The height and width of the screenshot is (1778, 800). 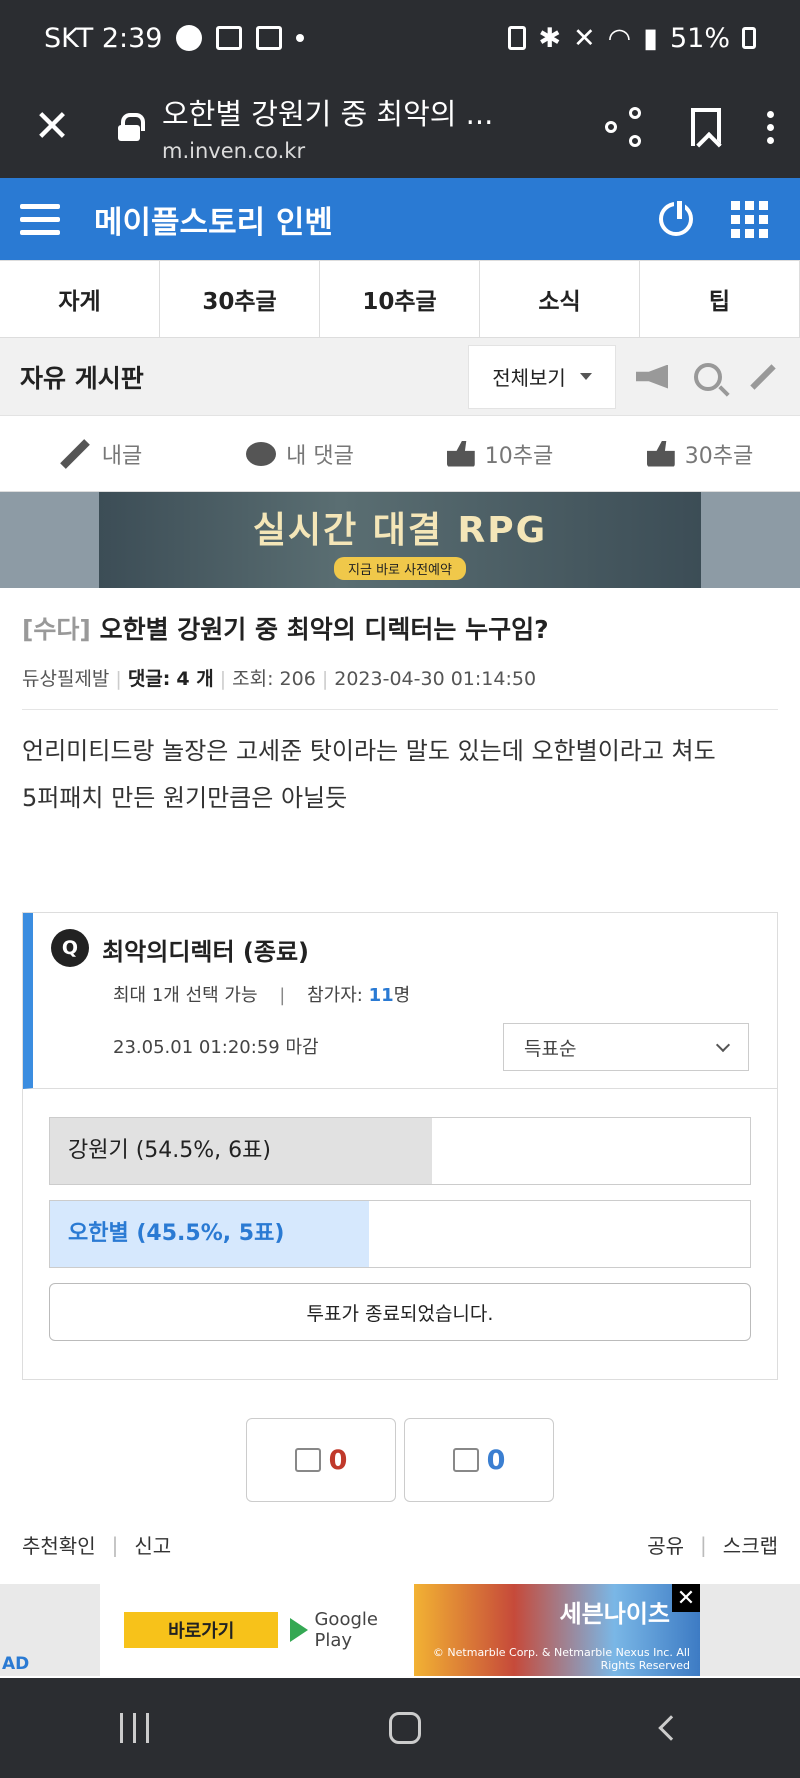 What do you see at coordinates (650, 38) in the screenshot?
I see `signal-icon: ▮` at bounding box center [650, 38].